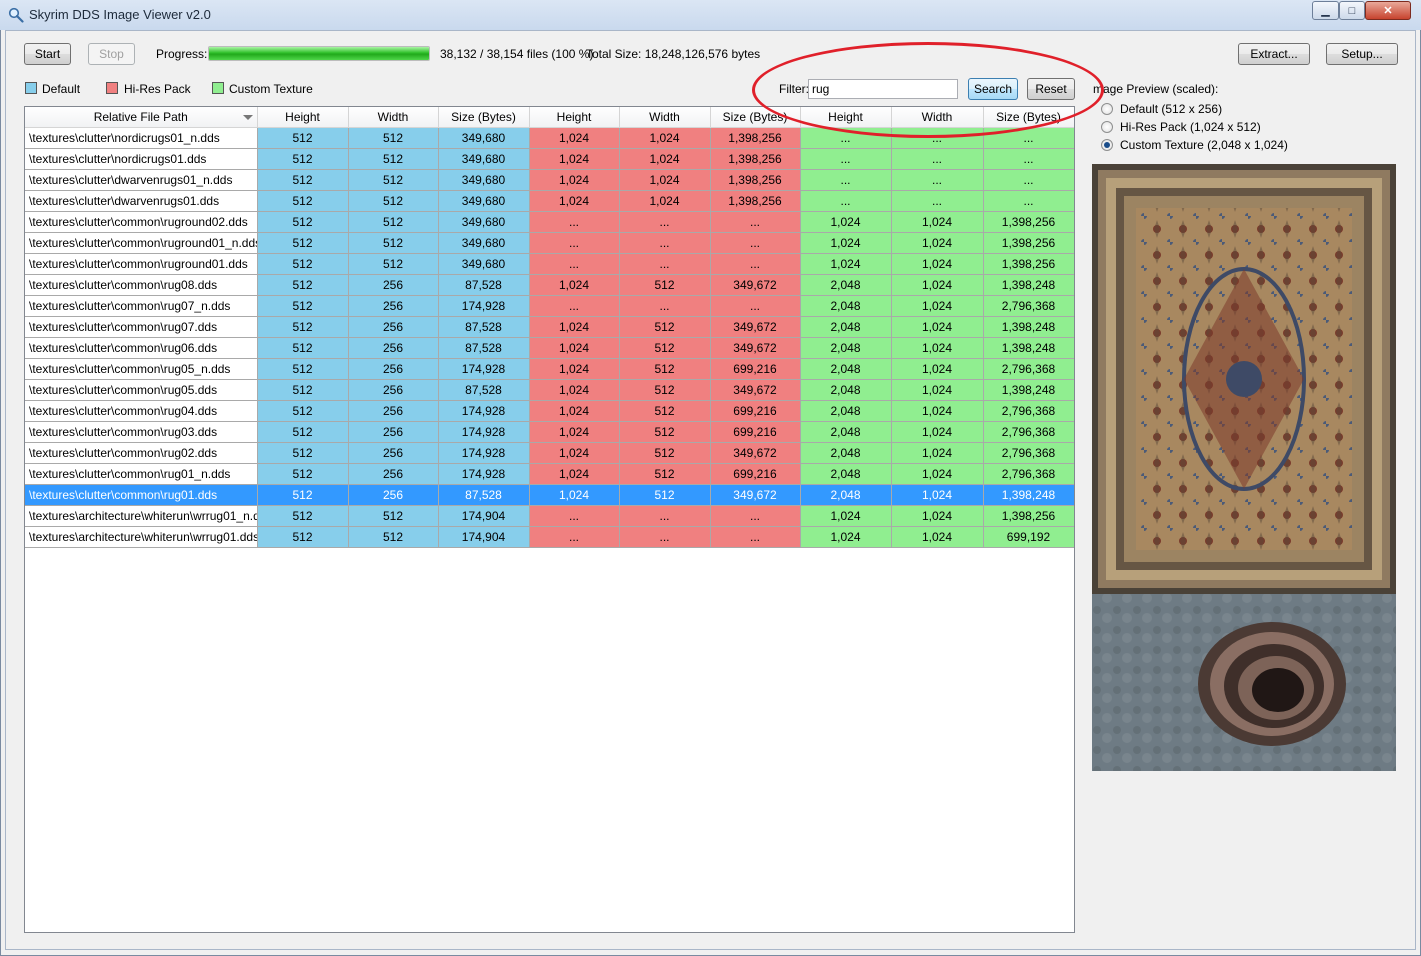 This screenshot has width=1421, height=956. What do you see at coordinates (1107, 145) in the screenshot?
I see `radio-custom` at bounding box center [1107, 145].